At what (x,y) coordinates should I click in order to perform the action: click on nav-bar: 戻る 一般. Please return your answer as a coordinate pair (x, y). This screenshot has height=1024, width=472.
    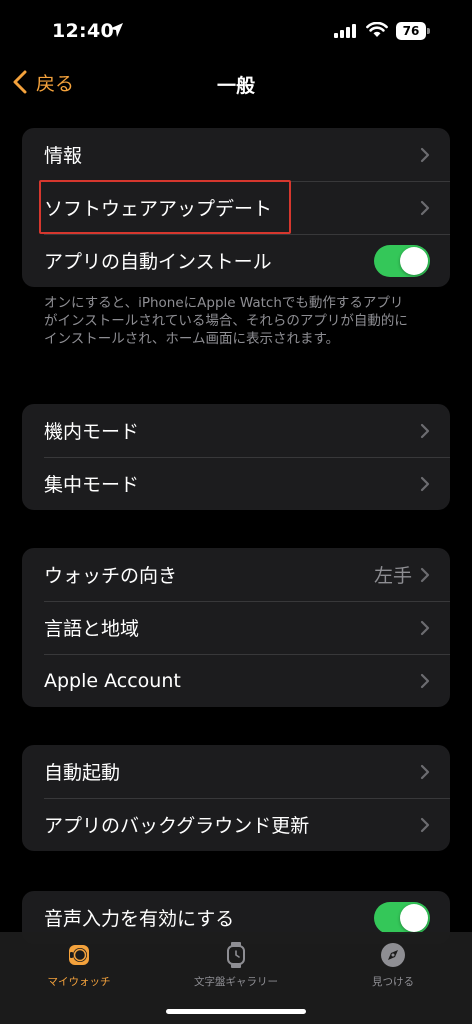
    Looking at the image, I should click on (236, 82).